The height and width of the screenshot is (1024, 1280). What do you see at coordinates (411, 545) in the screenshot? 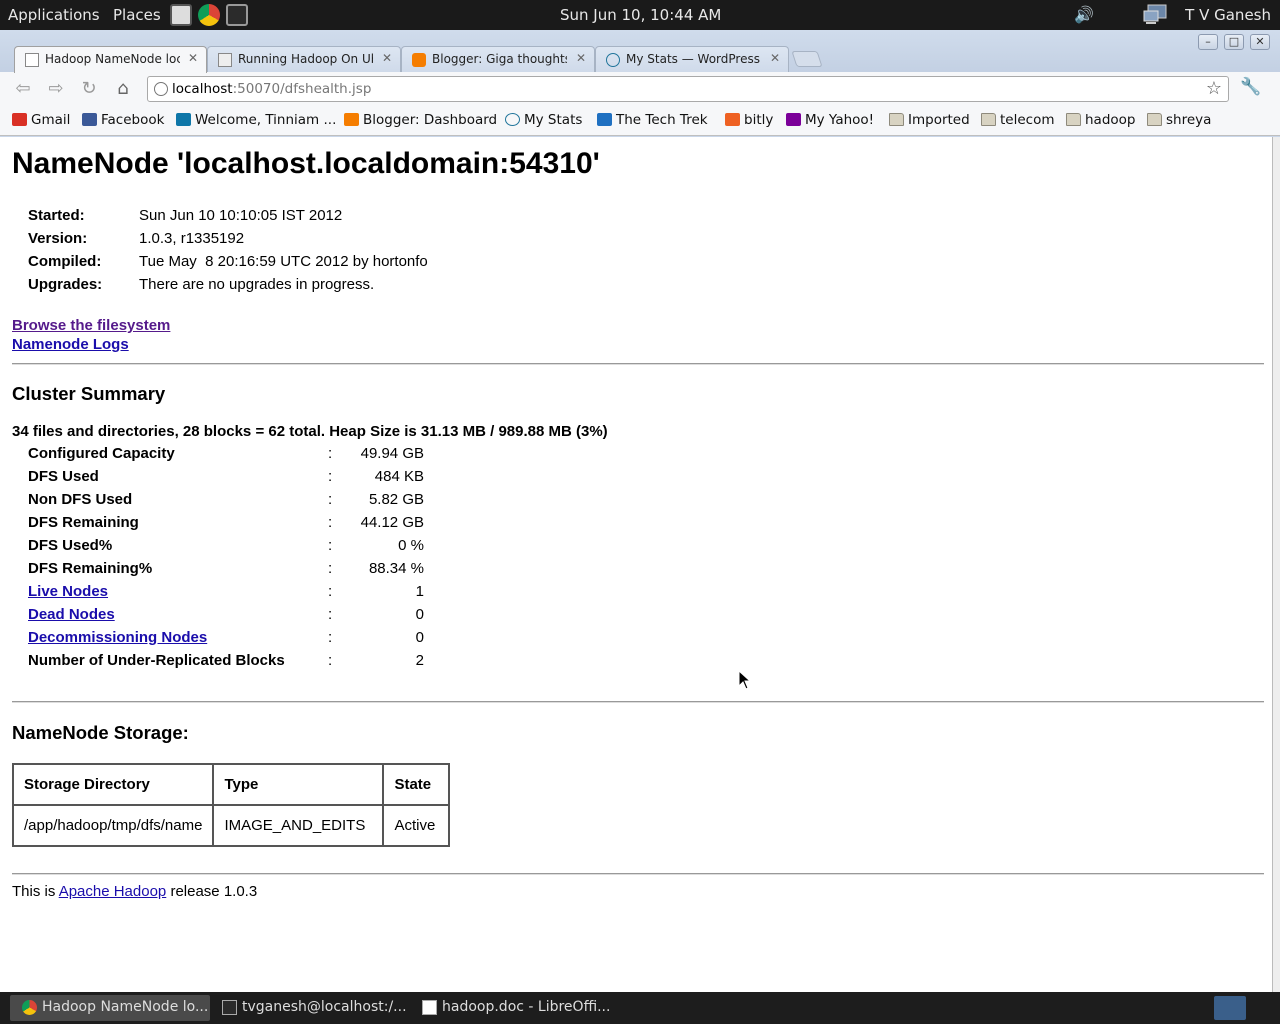
I see `summary-value: 0 %` at bounding box center [411, 545].